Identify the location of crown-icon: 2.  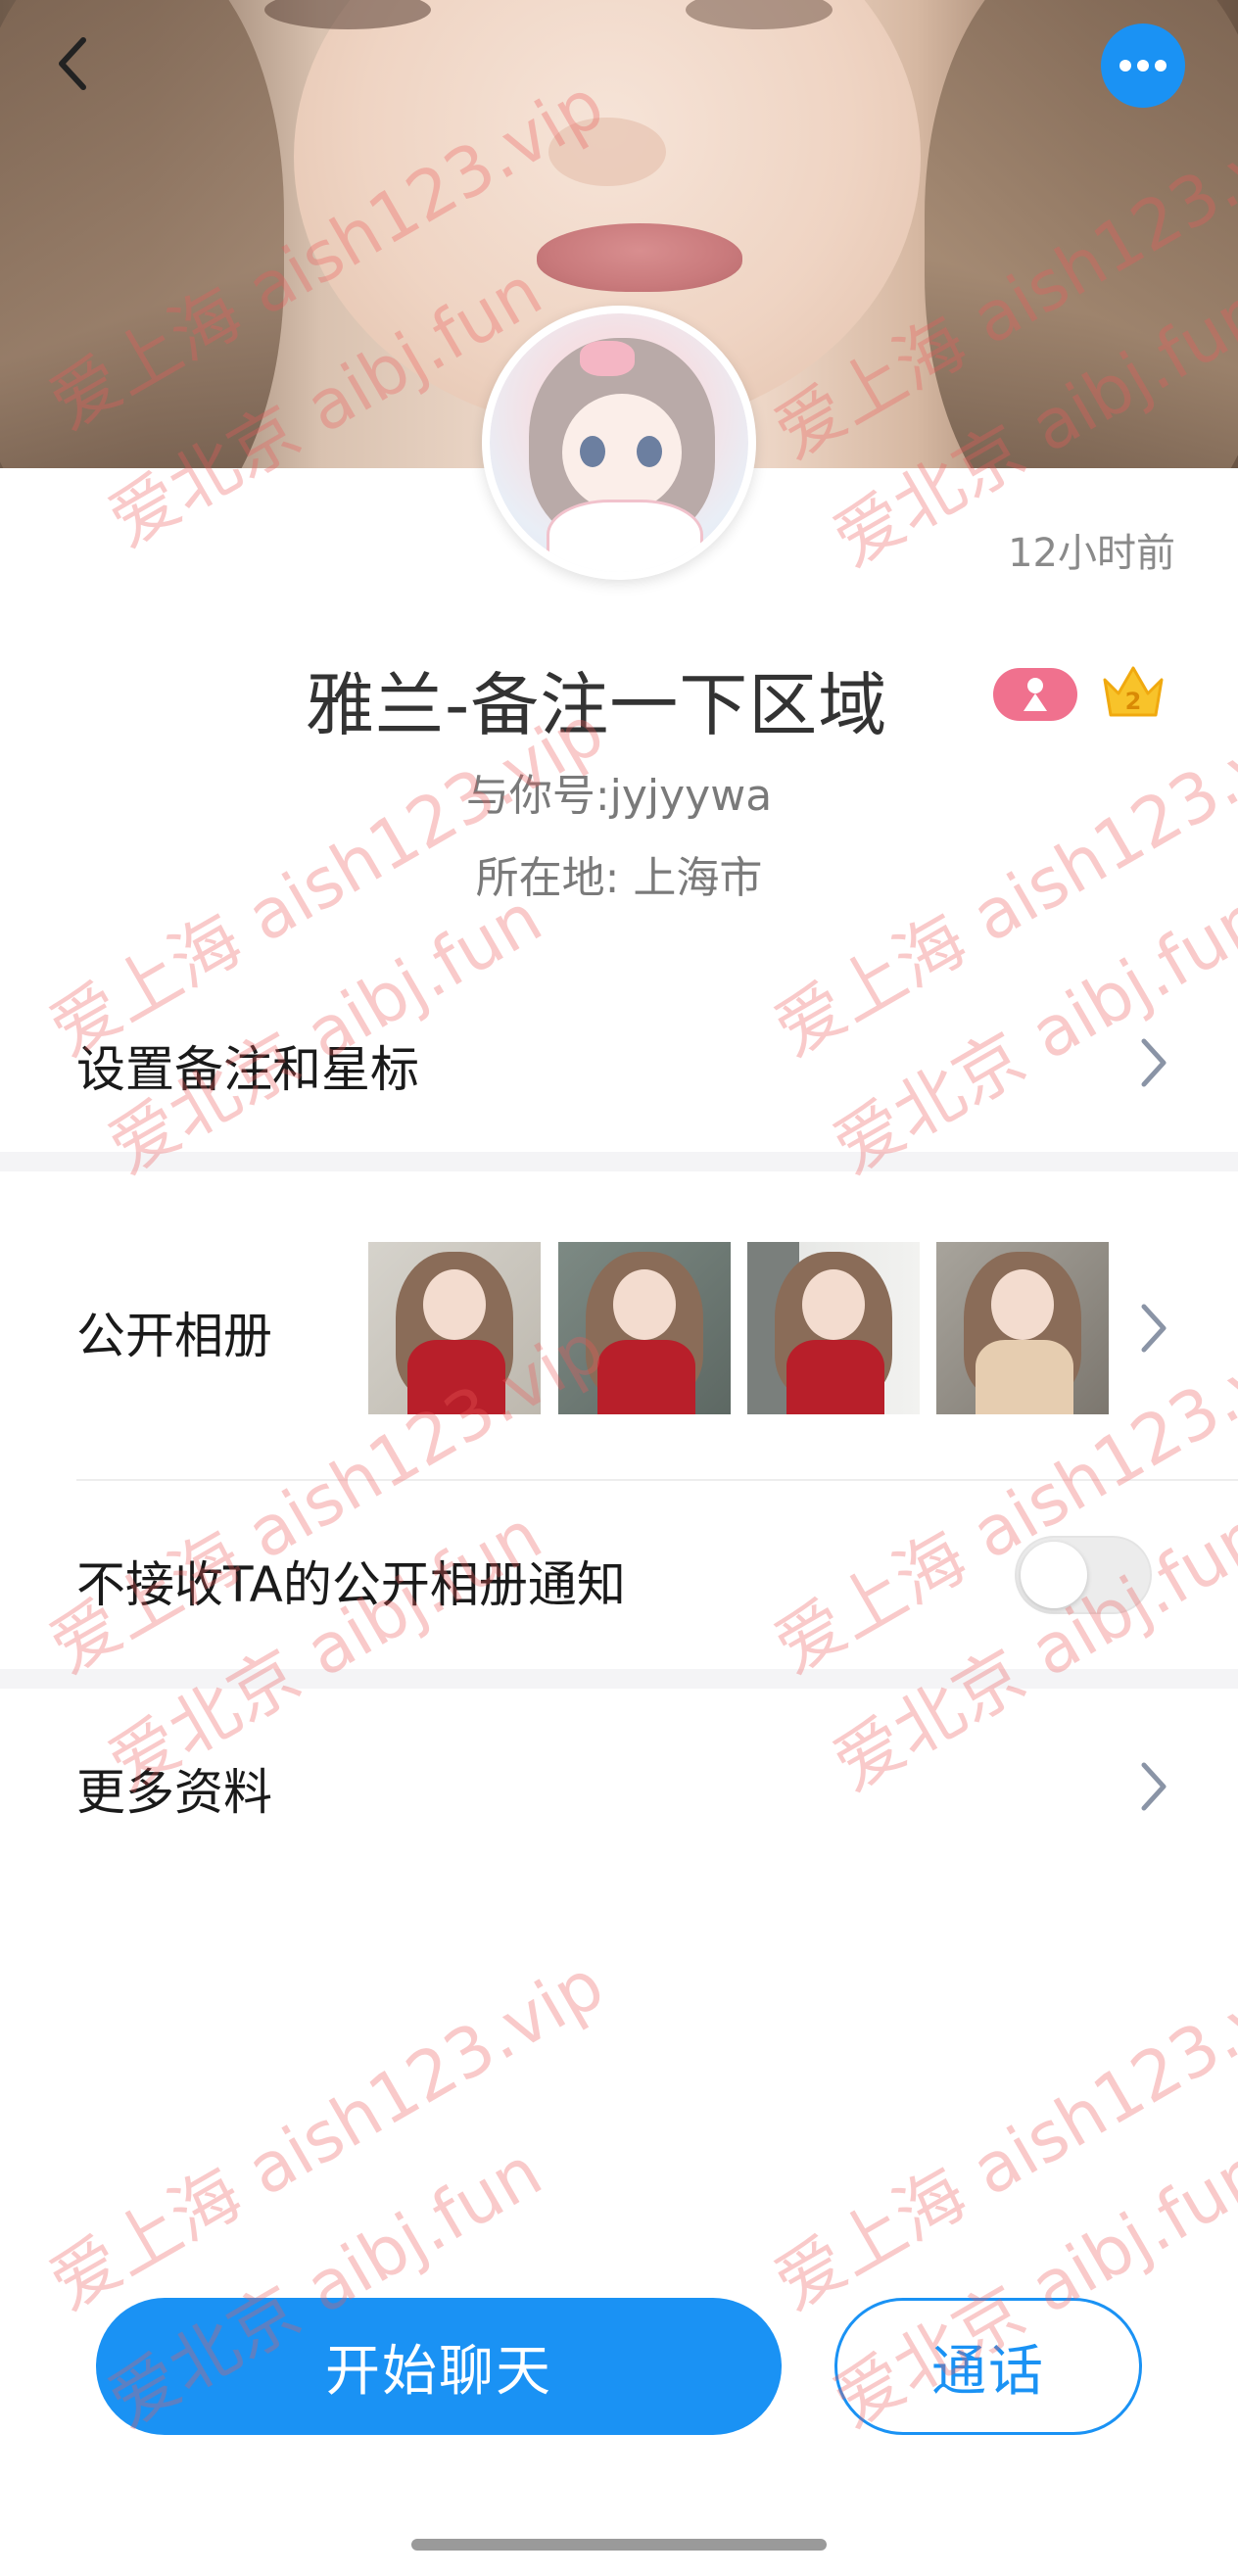
(1133, 693).